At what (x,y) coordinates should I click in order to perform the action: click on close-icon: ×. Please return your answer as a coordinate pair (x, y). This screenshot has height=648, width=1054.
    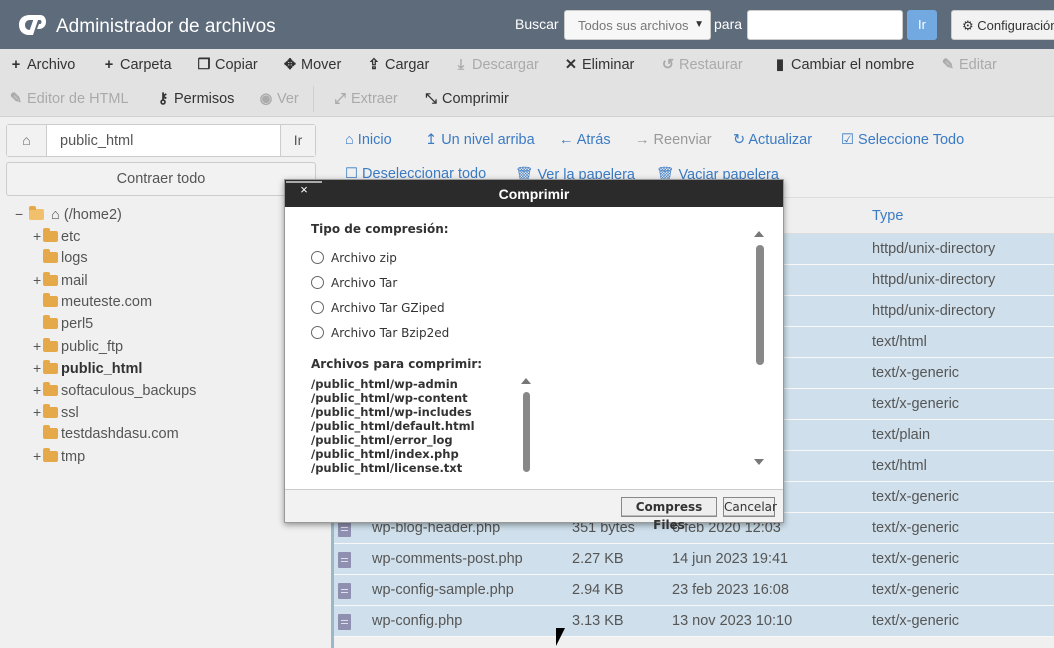
    Looking at the image, I should click on (304, 189).